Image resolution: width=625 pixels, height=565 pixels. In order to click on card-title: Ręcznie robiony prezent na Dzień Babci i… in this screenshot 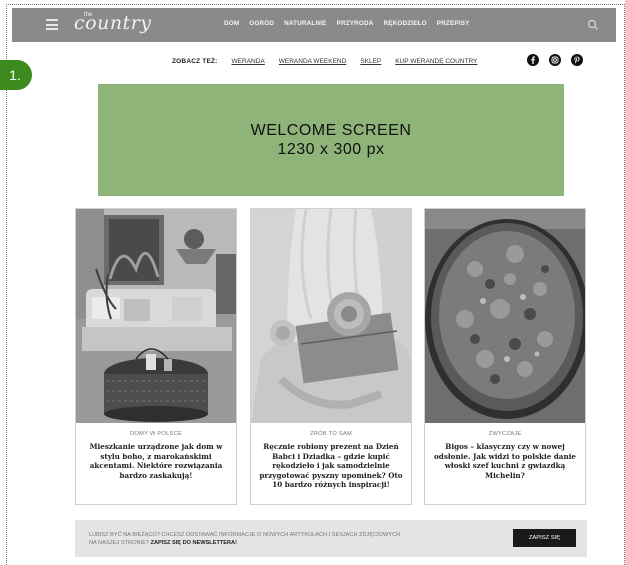, I will do `click(331, 466)`.